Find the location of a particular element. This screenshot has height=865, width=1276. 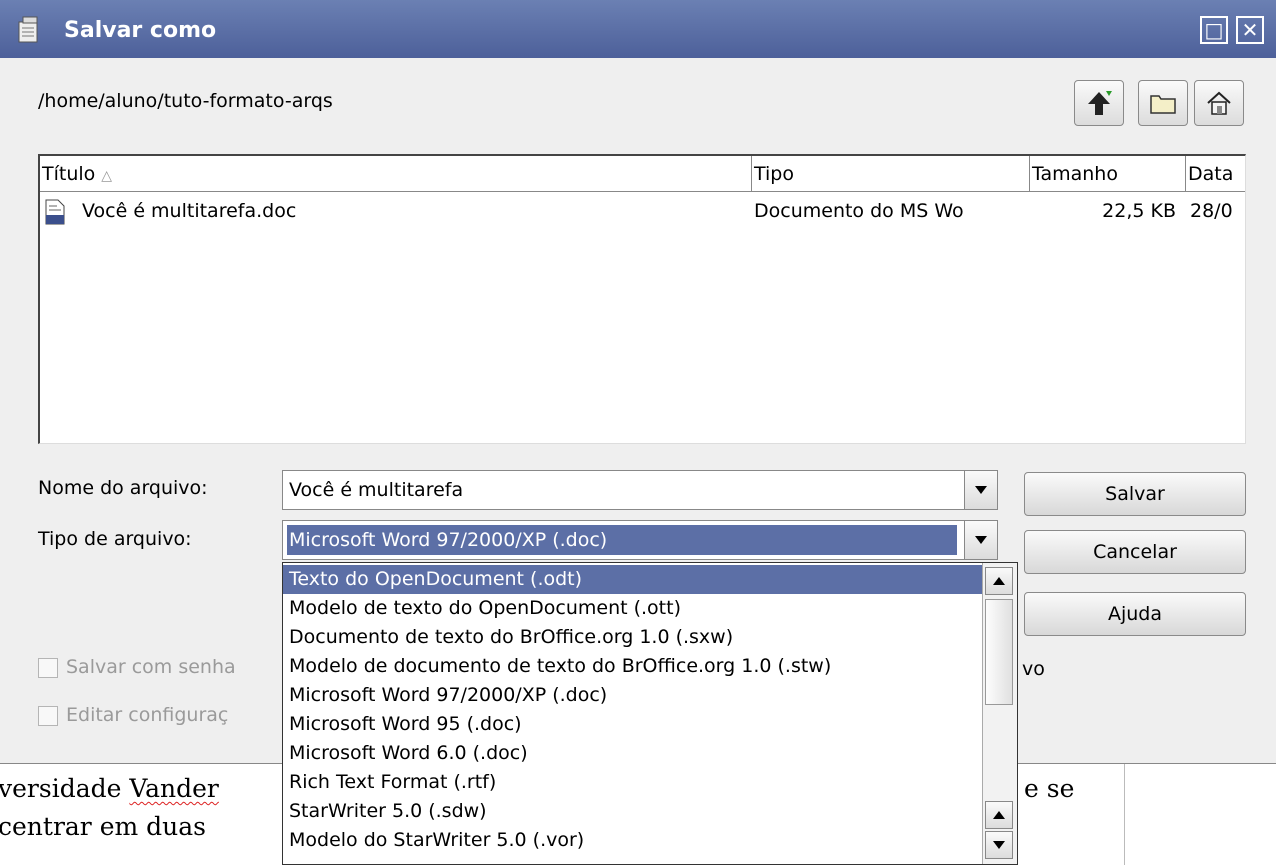

list-item: Microsoft Word 97/2000/XP (.doc) is located at coordinates (633, 695).